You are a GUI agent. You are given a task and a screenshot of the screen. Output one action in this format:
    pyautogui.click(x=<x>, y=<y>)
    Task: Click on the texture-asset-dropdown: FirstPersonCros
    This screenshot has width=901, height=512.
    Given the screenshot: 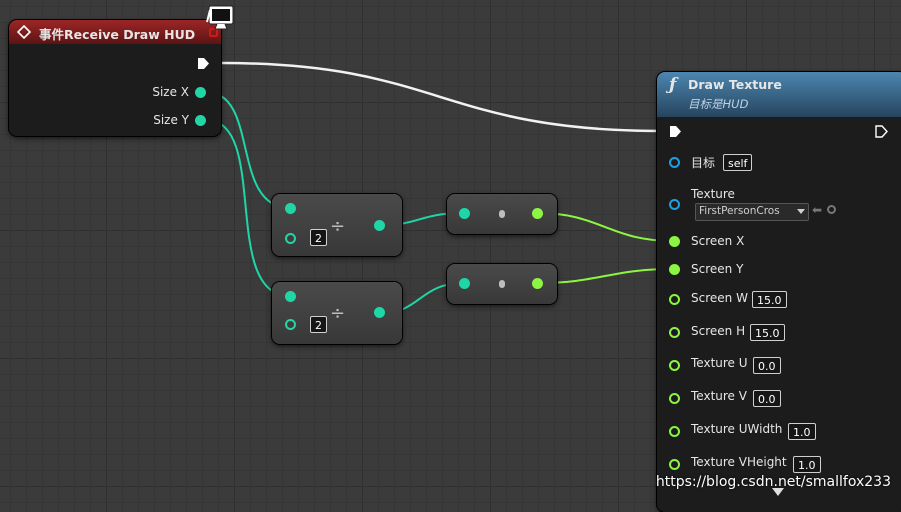 What is the action you would take?
    pyautogui.click(x=752, y=212)
    